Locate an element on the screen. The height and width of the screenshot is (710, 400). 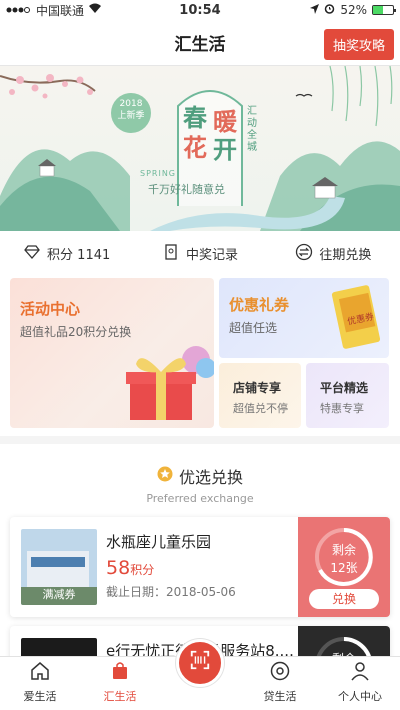
activity-subtitle: 超值礼品20积分兑换 is located at coordinates (76, 332).